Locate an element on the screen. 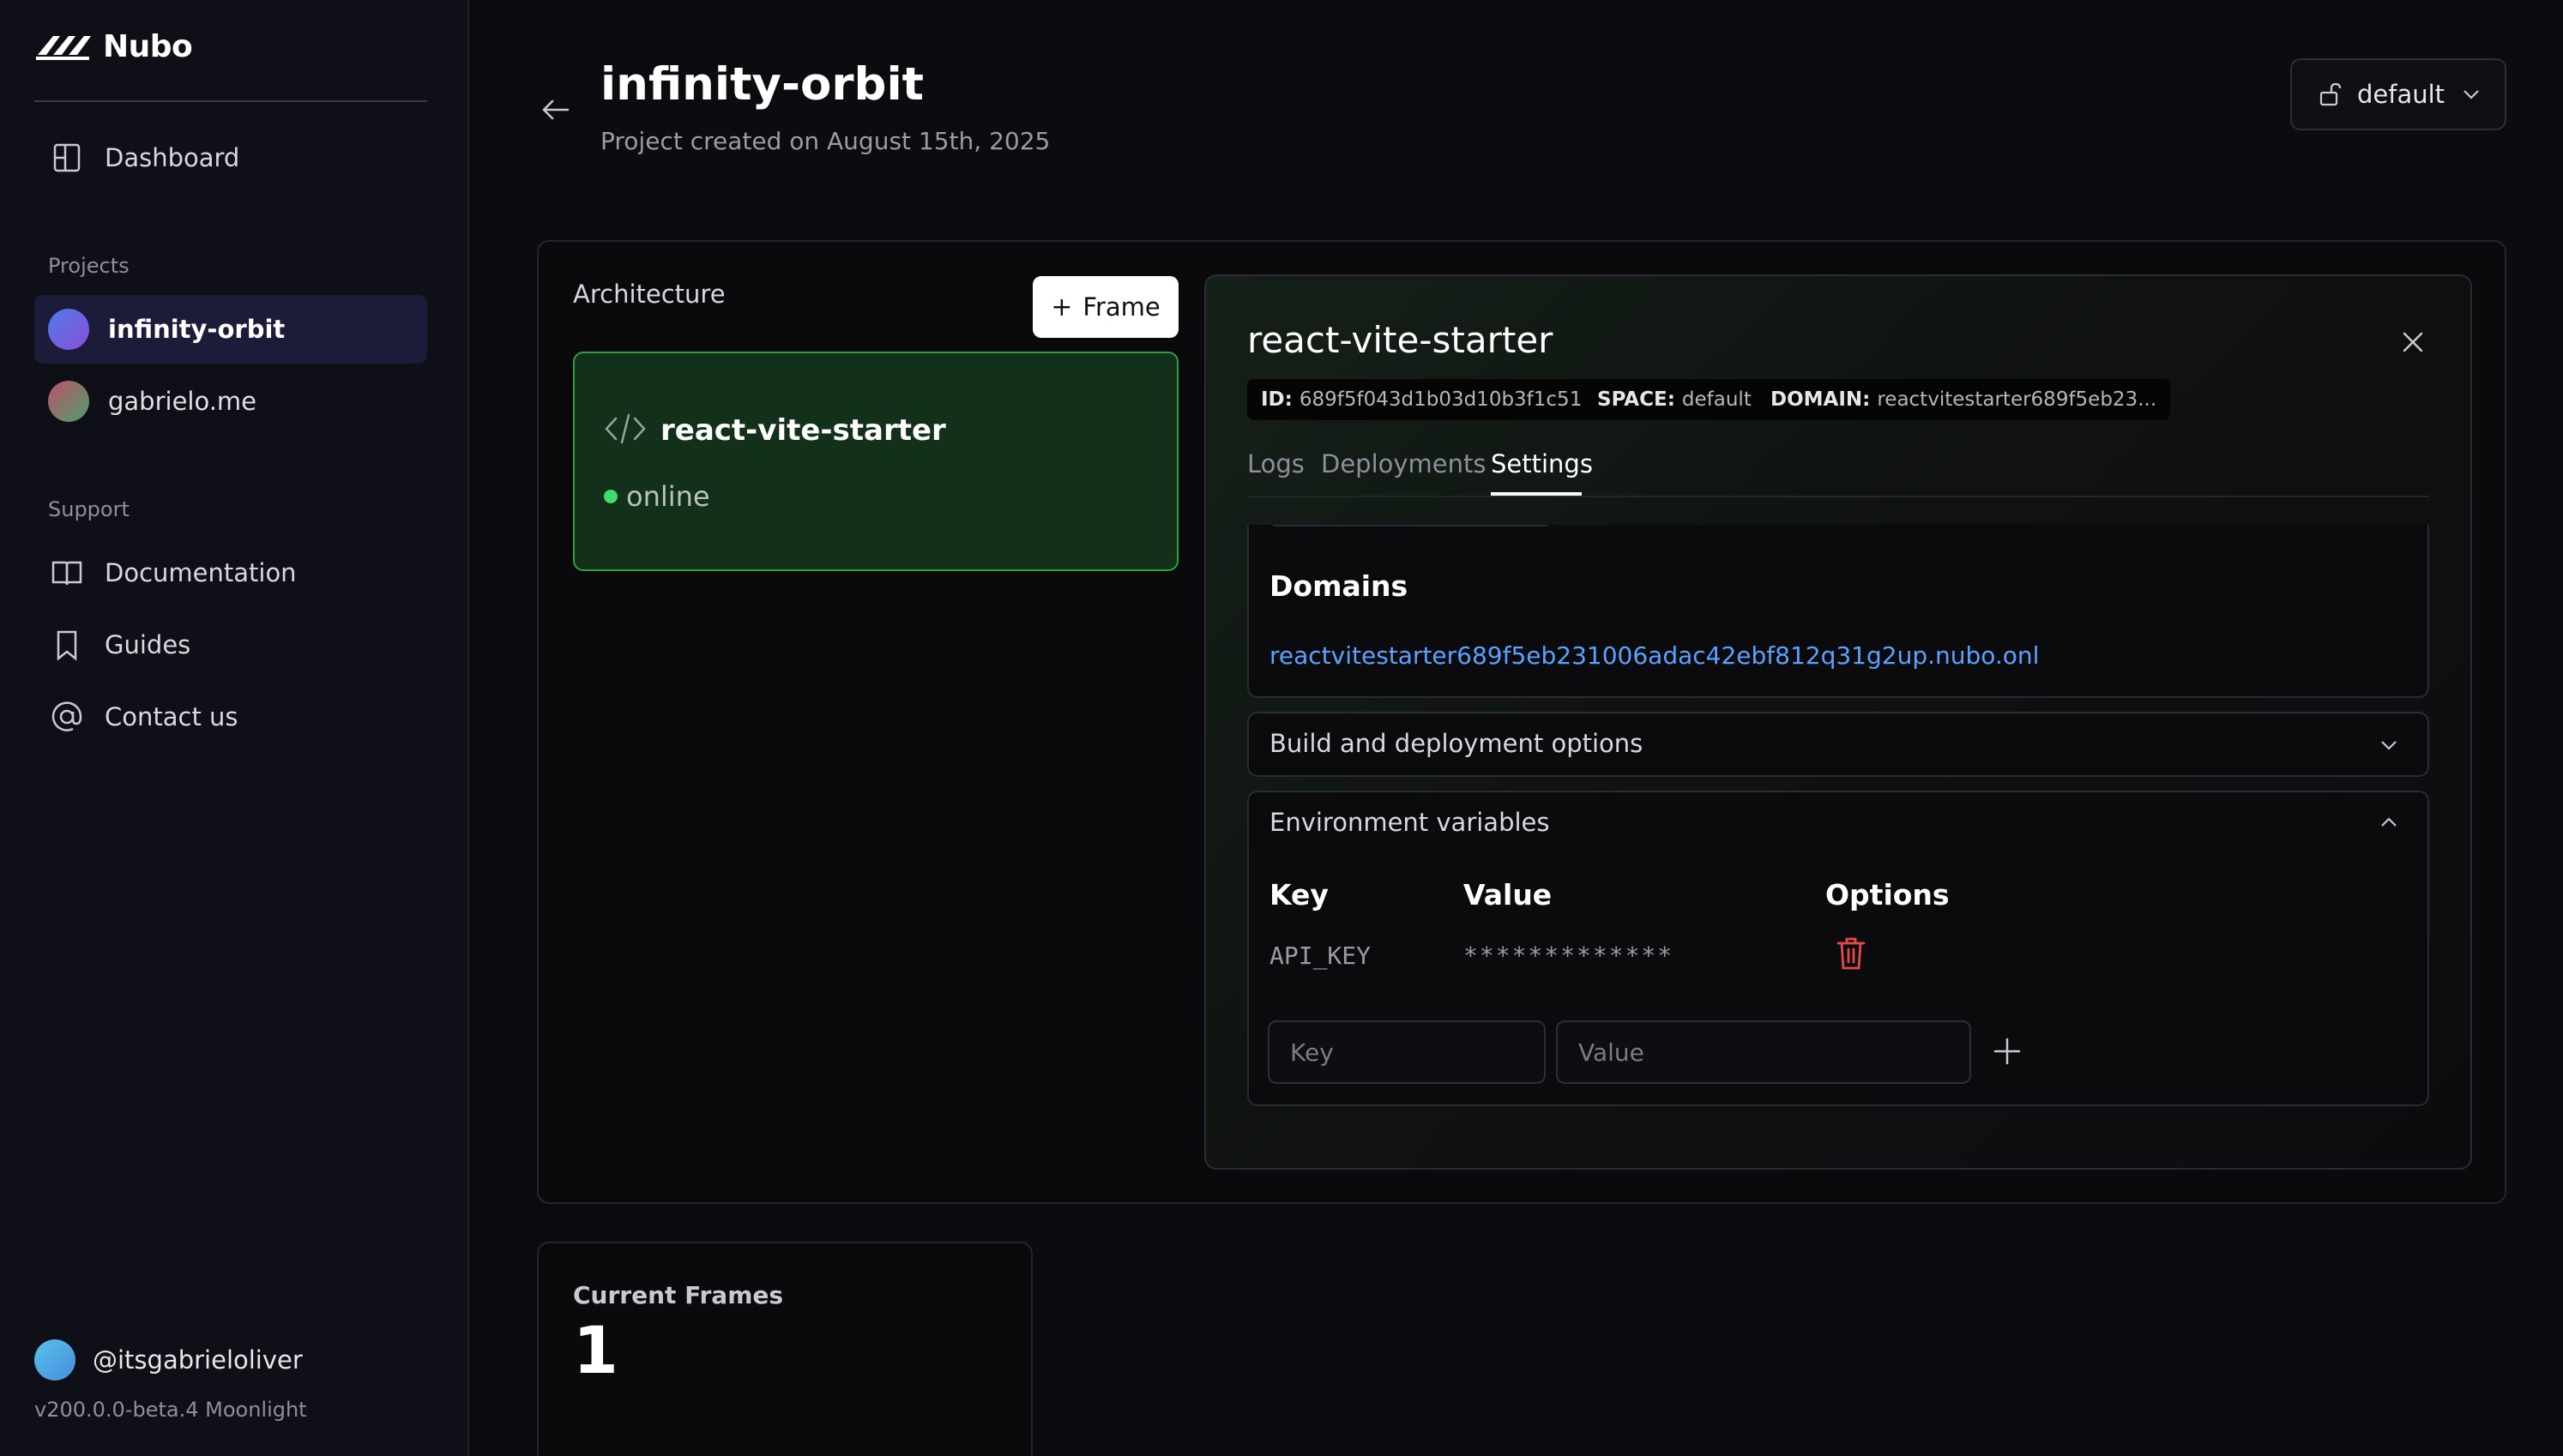 Image resolution: width=2563 pixels, height=1456 pixels. close-button is located at coordinates (2413, 342).